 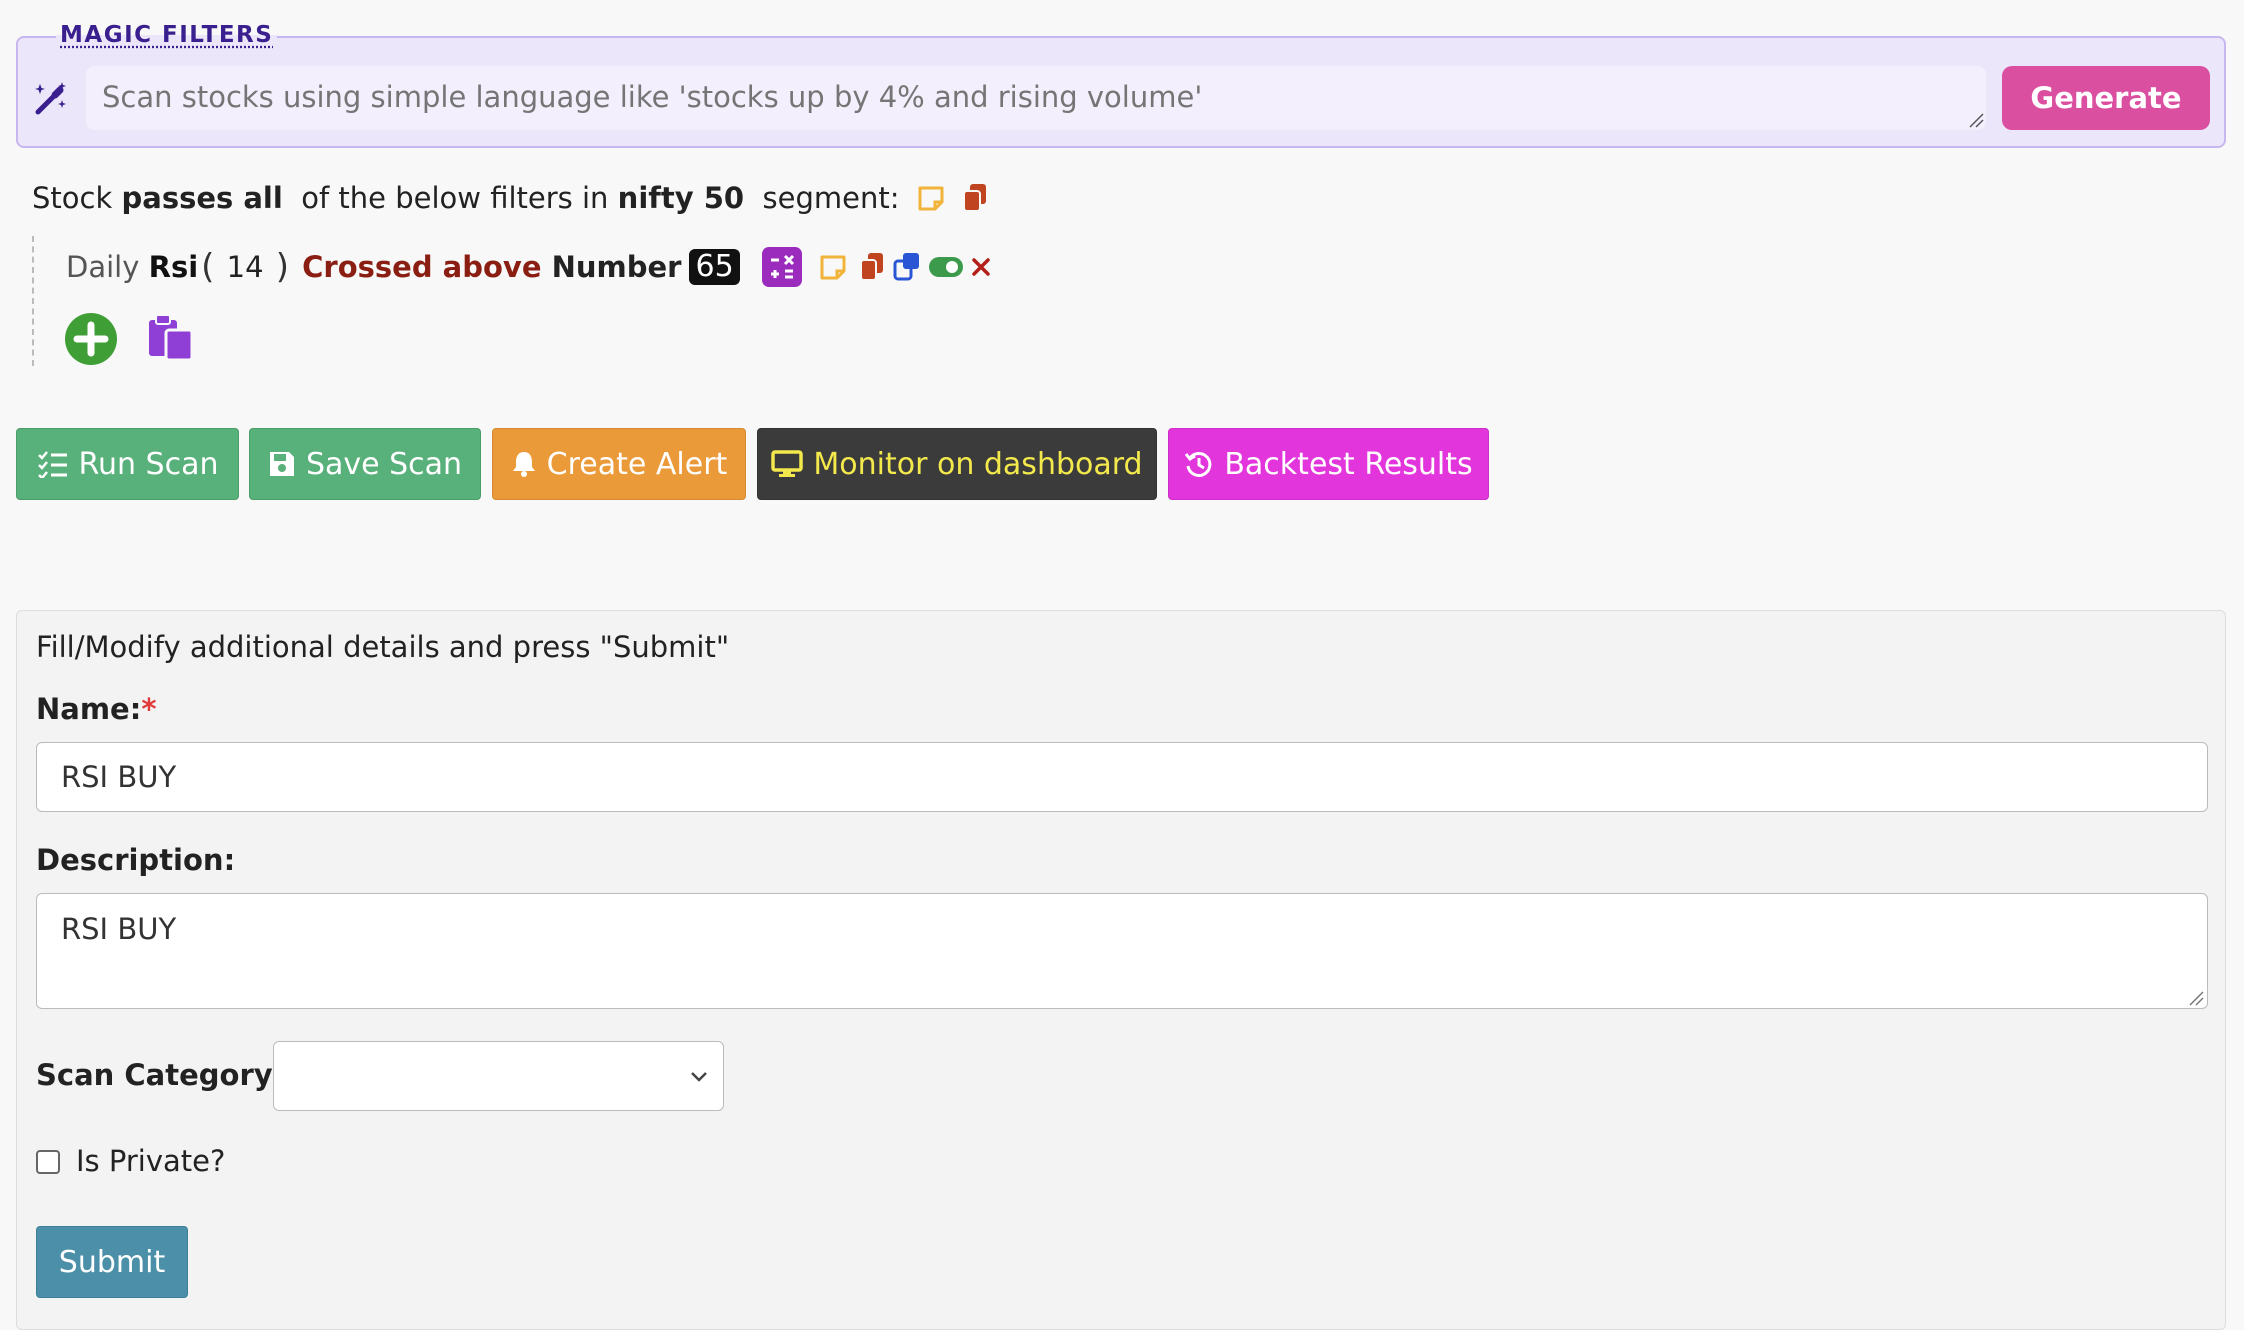 What do you see at coordinates (699, 1077) in the screenshot?
I see `chevron-down-icon` at bounding box center [699, 1077].